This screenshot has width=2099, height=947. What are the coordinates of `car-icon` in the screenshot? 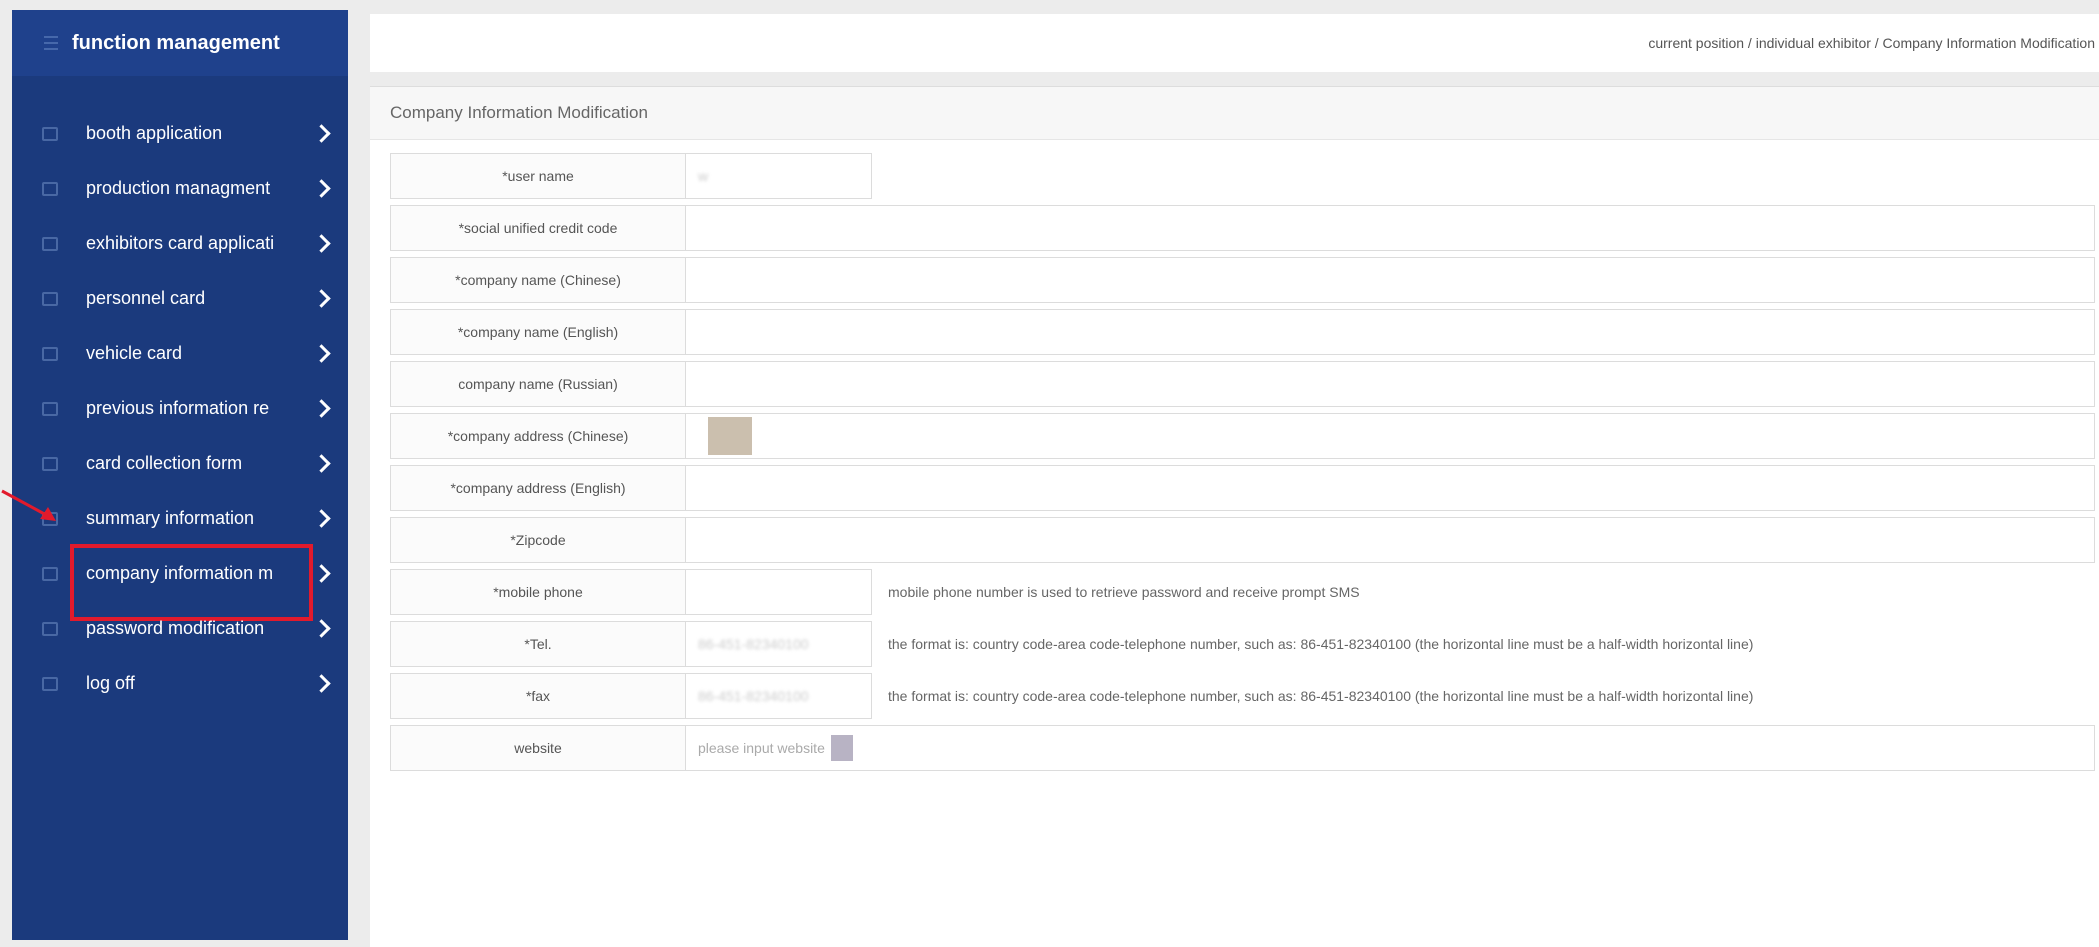 It's located at (50, 353).